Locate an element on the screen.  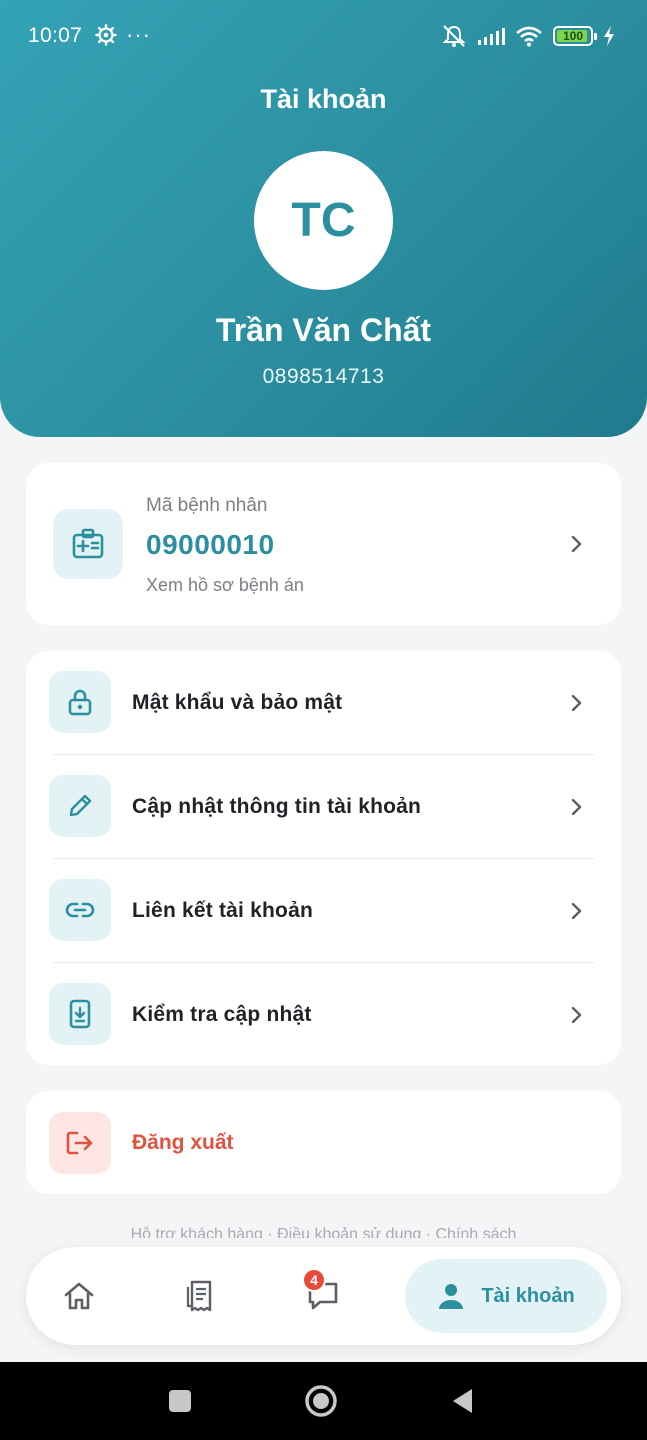
menu-label: Liên kết tài khoản is located at coordinates (222, 910).